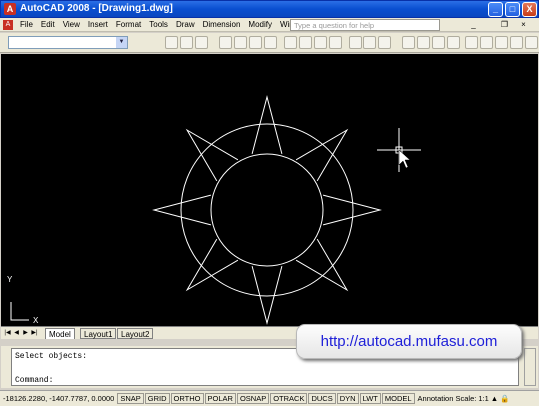 This screenshot has width=539, height=406. I want to click on status-lwt-button: LWT, so click(370, 398).